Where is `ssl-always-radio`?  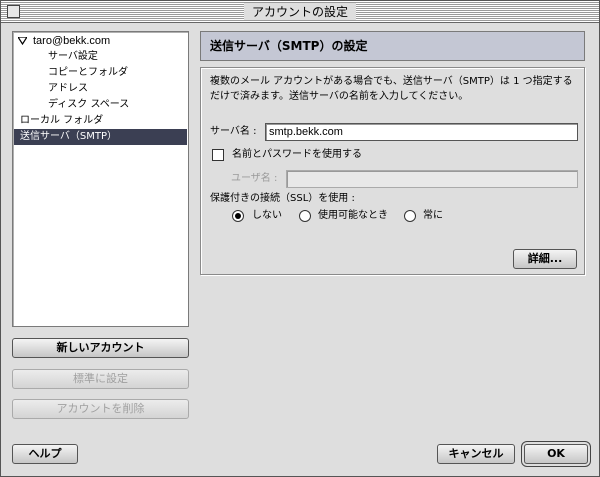
ssl-always-radio is located at coordinates (410, 216).